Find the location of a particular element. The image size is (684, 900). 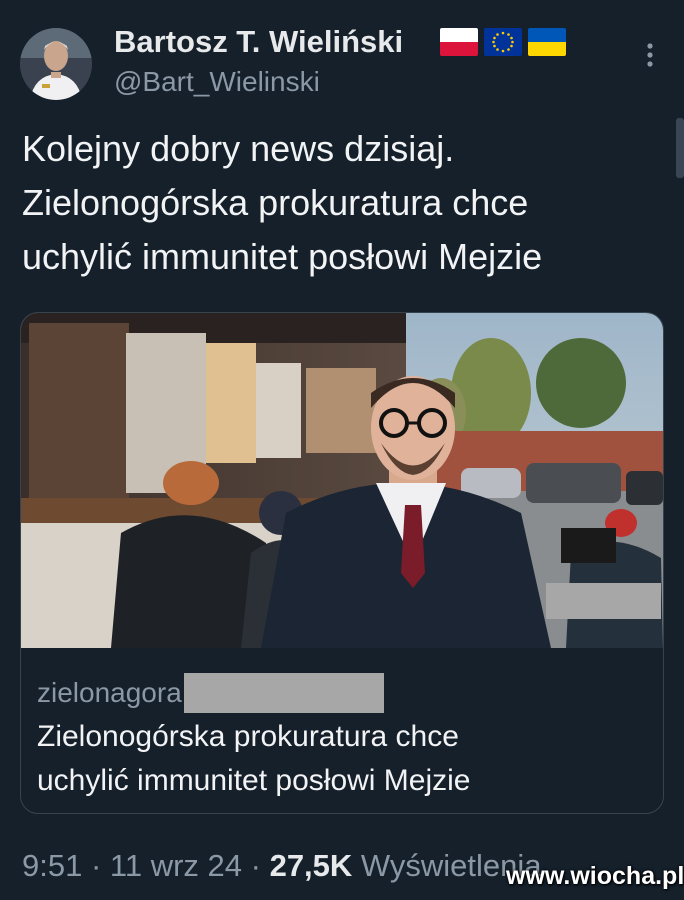

eu-flag-icon is located at coordinates (503, 42).